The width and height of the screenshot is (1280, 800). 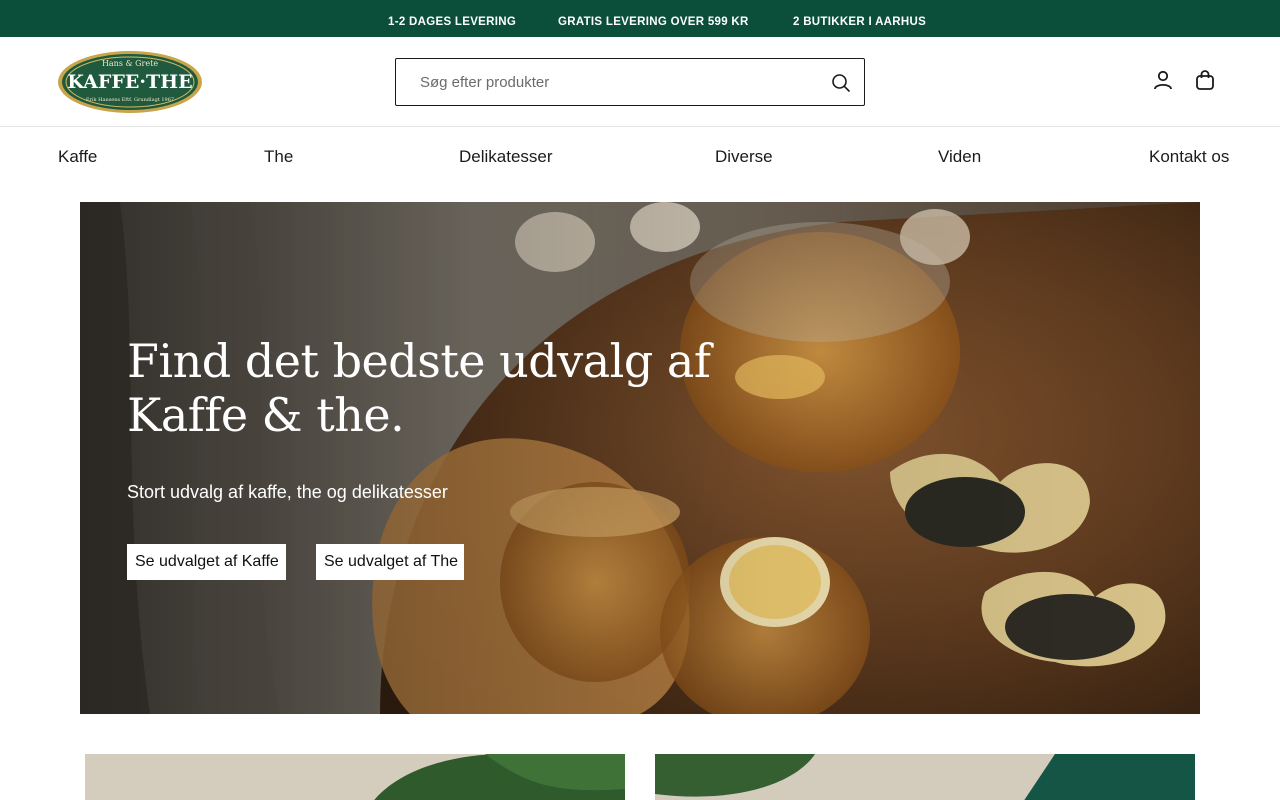 I want to click on search-bar, so click(x=630, y=82).